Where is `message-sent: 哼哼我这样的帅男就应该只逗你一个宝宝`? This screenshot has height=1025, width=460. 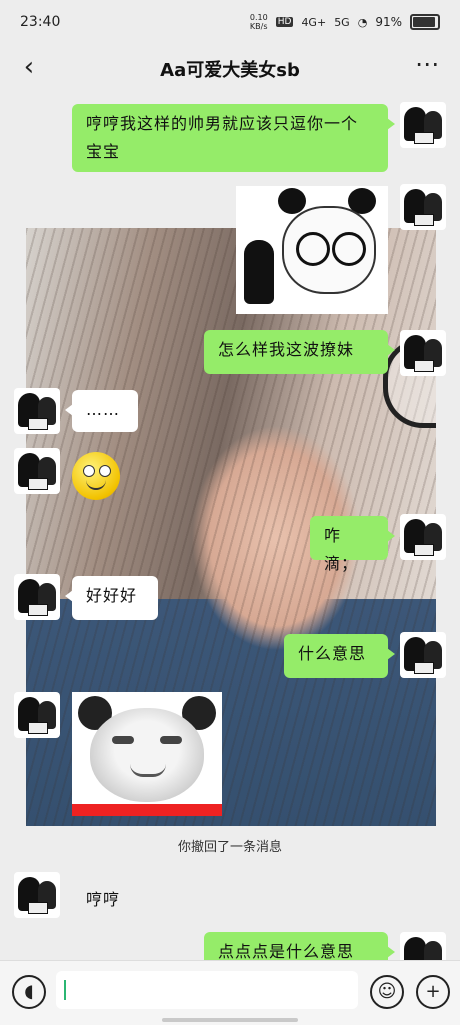 message-sent: 哼哼我这样的帅男就应该只逗你一个宝宝 is located at coordinates (233, 138).